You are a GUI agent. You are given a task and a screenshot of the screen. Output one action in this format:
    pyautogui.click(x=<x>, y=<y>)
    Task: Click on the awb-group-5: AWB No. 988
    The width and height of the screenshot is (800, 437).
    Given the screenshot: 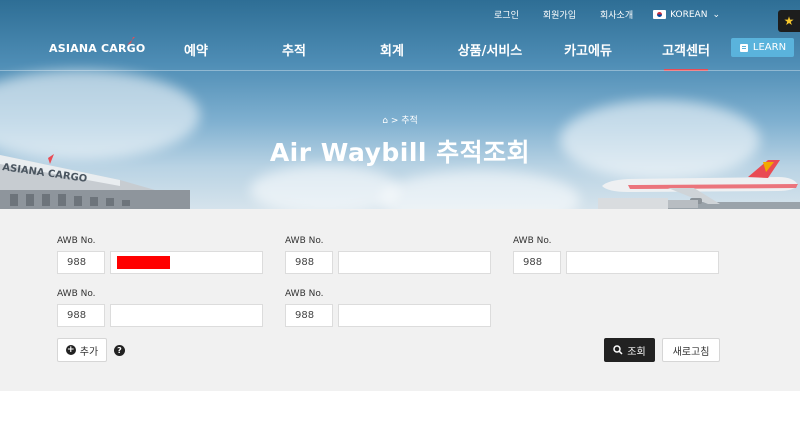 What is the action you would take?
    pyautogui.click(x=388, y=308)
    